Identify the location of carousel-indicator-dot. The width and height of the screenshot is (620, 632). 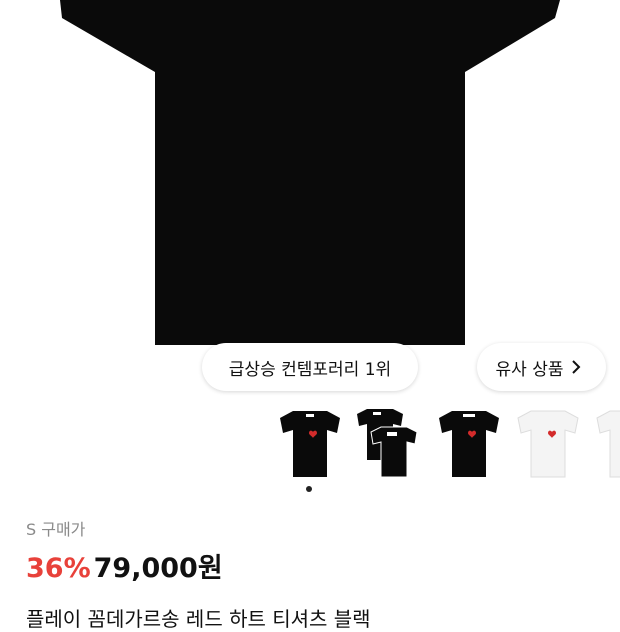
(309, 489).